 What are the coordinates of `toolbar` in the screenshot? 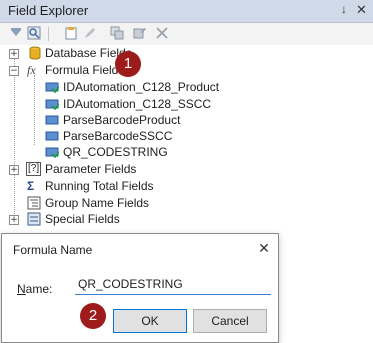 It's located at (186, 34).